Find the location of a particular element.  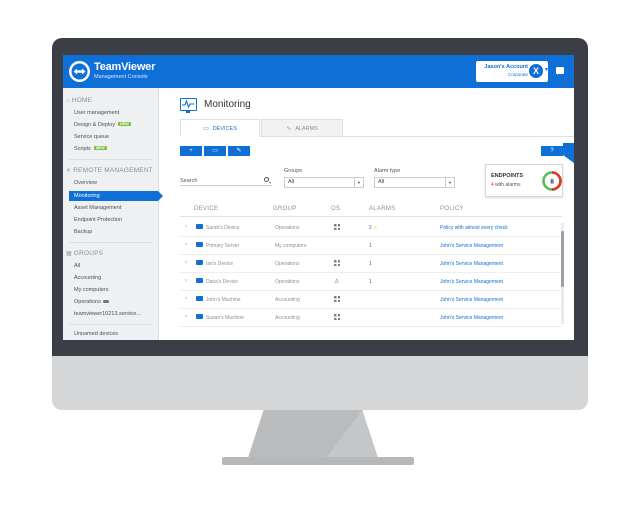

device-name: Ian's Device is located at coordinates (219, 264).